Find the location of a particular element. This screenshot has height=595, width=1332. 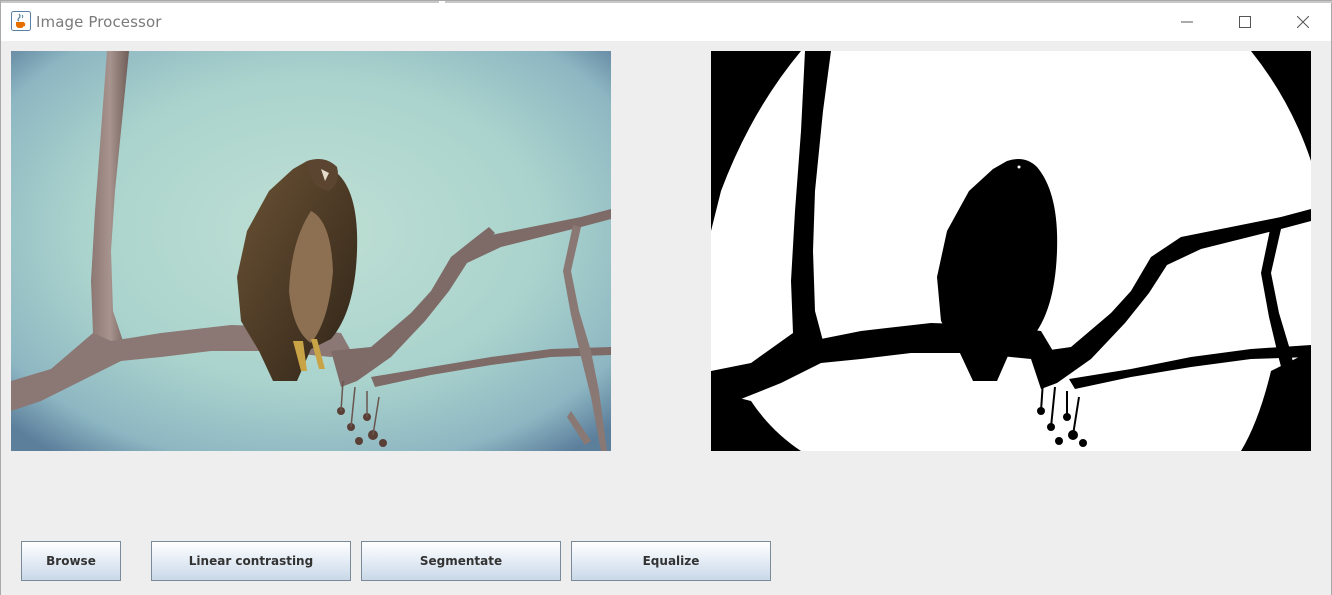

maximize-button is located at coordinates (1245, 22).